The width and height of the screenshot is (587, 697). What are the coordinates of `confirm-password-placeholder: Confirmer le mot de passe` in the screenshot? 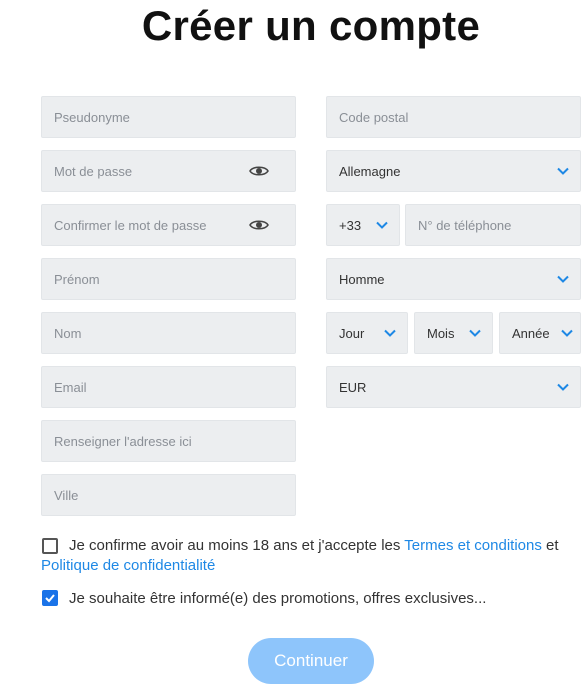 It's located at (130, 225).